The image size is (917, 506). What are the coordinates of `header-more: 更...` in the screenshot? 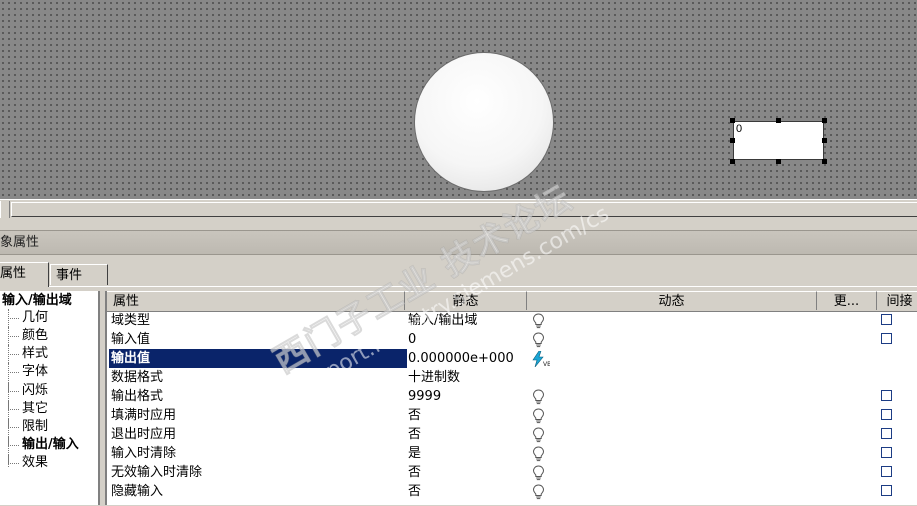 It's located at (847, 300).